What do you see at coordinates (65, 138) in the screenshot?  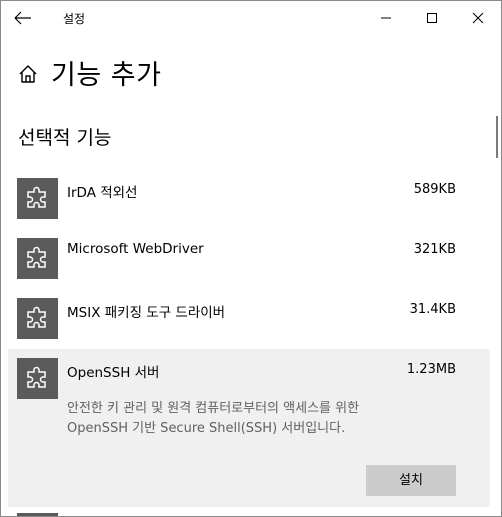 I see `section-title: 선택적 기능` at bounding box center [65, 138].